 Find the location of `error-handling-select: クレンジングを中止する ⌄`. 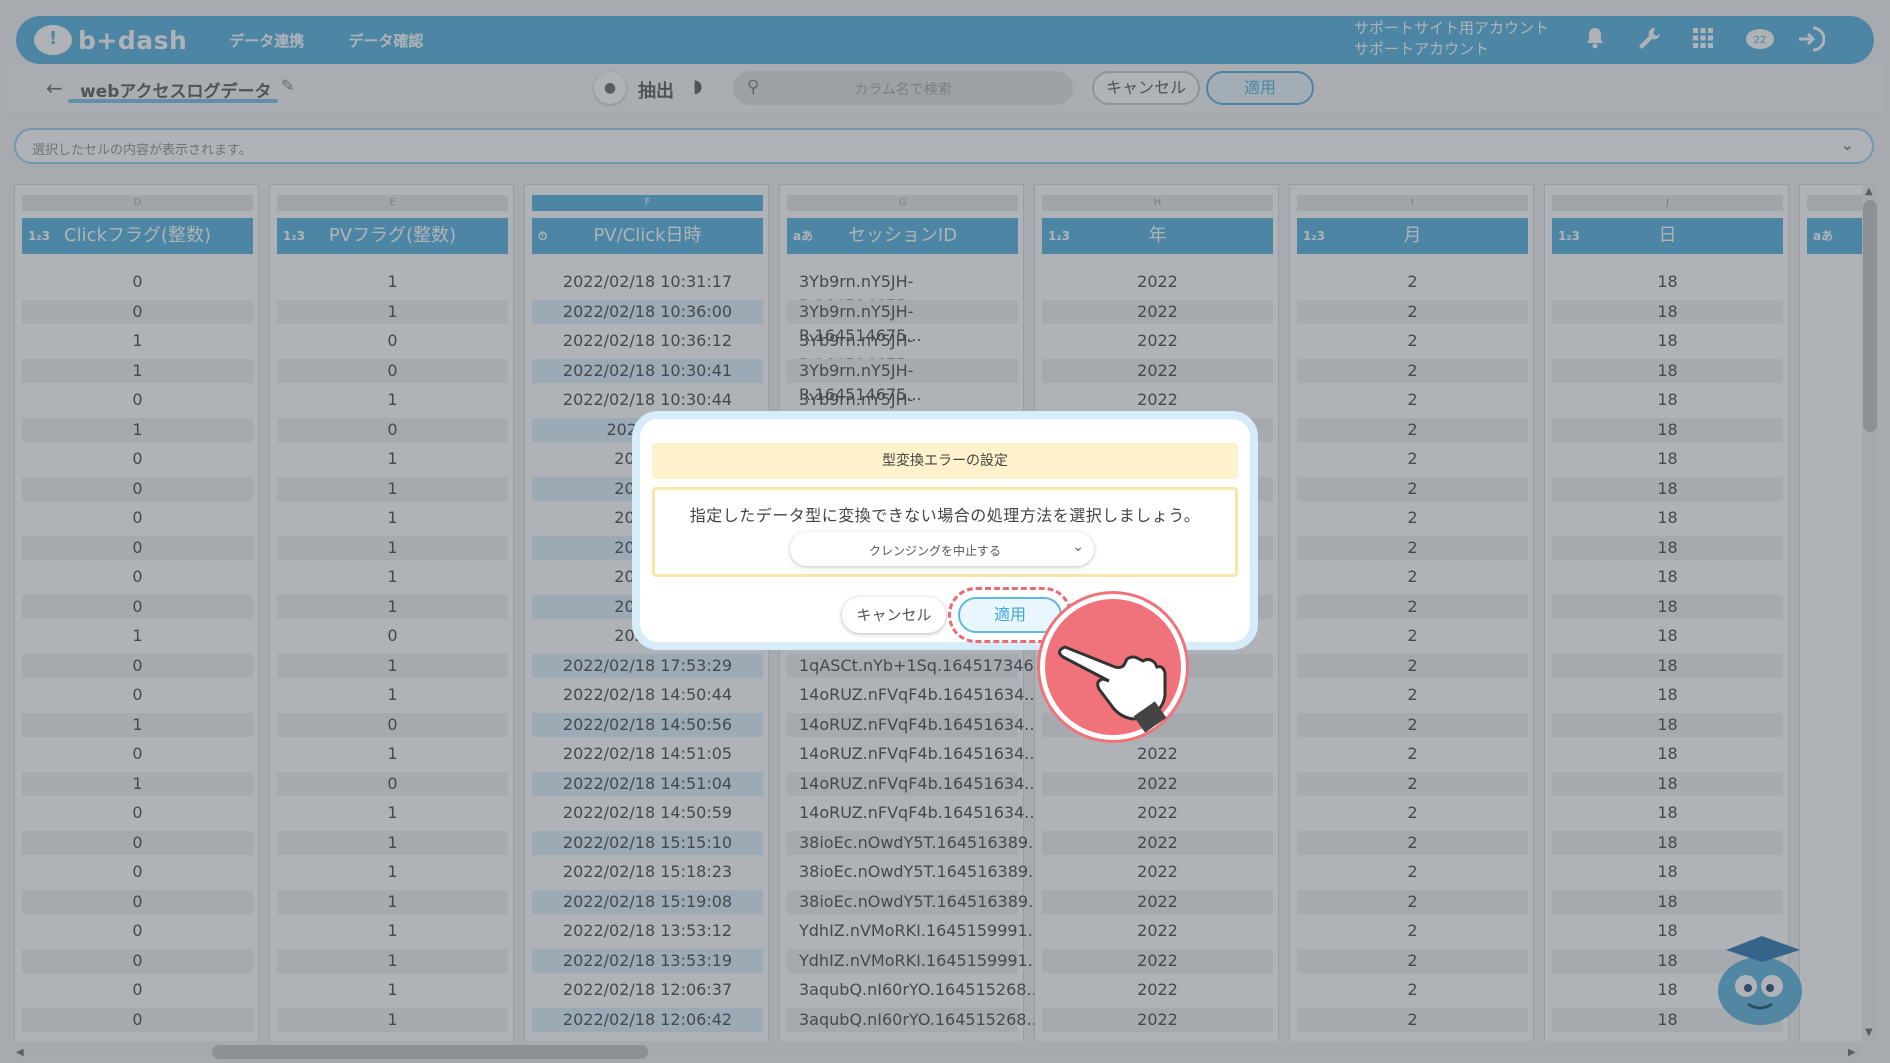

error-handling-select: クレンジングを中止する ⌄ is located at coordinates (942, 549).